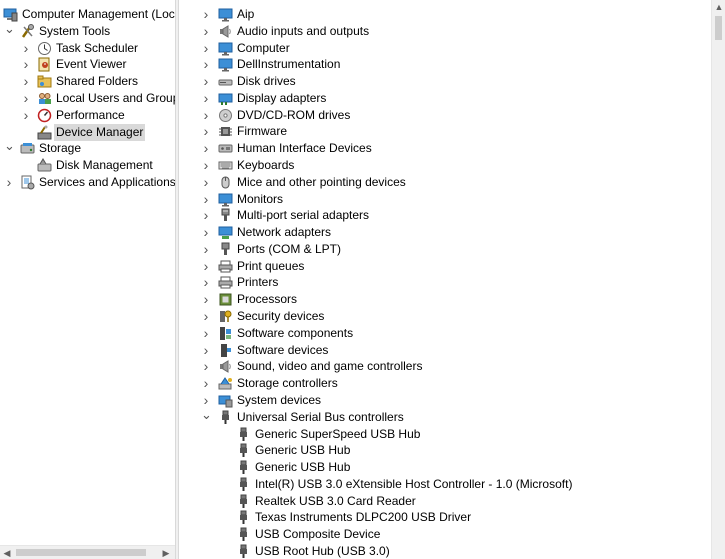 The image size is (725, 559). Describe the element at coordinates (445, 400) in the screenshot. I see `device-category-item: › System devices` at that location.